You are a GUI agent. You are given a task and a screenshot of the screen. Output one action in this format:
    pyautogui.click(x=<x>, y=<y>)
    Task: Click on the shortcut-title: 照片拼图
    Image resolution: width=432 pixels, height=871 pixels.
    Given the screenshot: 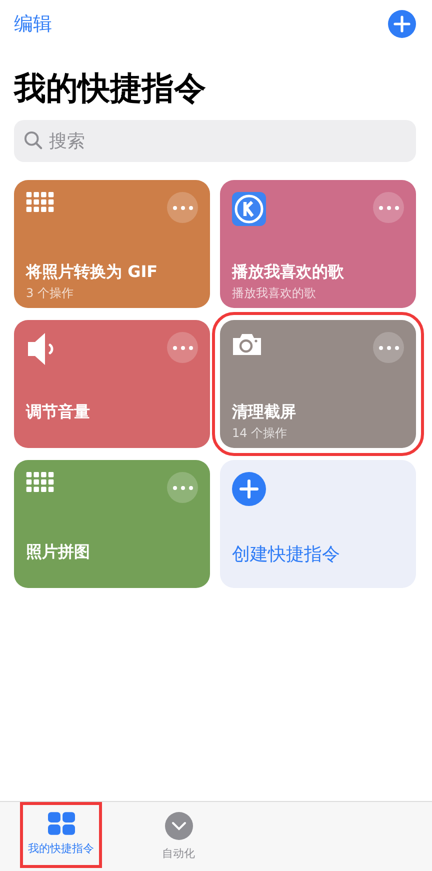 What is the action you would take?
    pyautogui.click(x=58, y=552)
    